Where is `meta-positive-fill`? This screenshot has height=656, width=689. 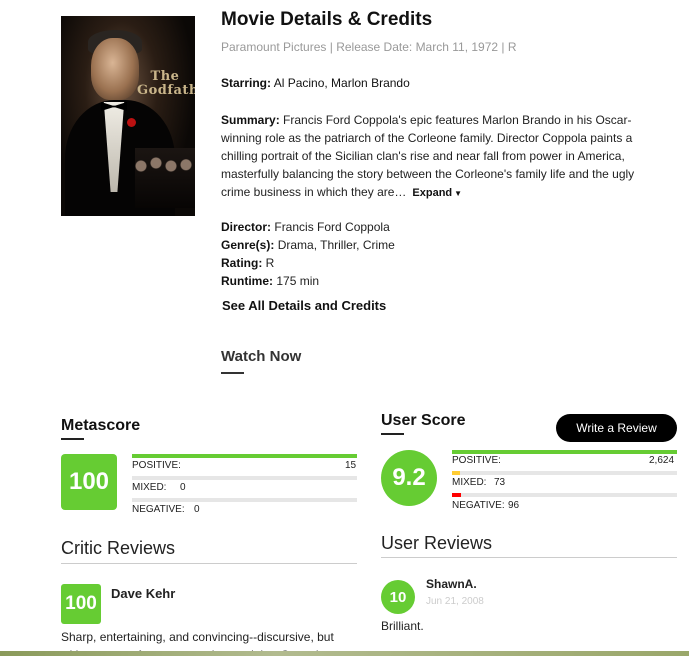 meta-positive-fill is located at coordinates (244, 456).